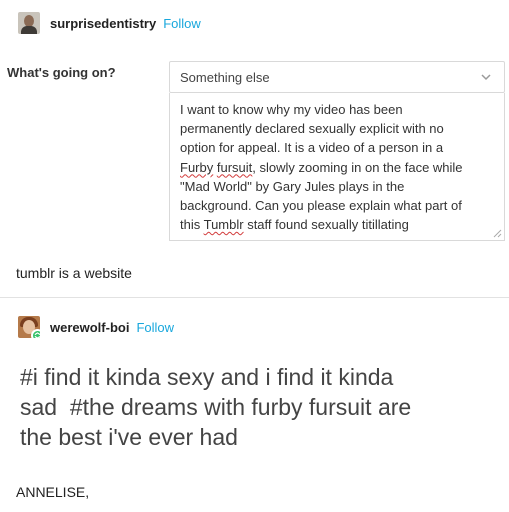 The width and height of the screenshot is (509, 512). I want to click on post-body-line: sad #the dreams with furby fursuit are, so click(216, 407).